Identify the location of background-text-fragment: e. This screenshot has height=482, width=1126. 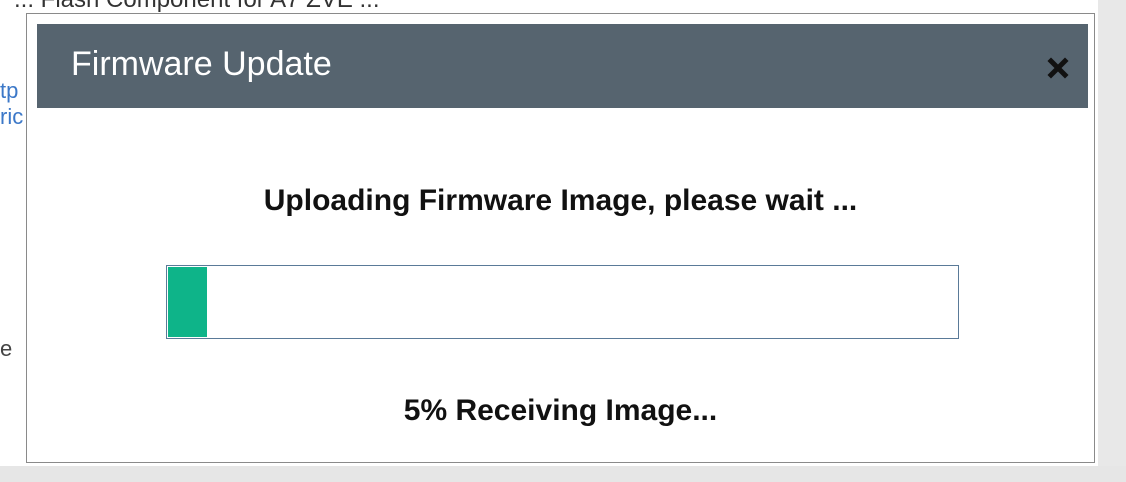
(6, 348).